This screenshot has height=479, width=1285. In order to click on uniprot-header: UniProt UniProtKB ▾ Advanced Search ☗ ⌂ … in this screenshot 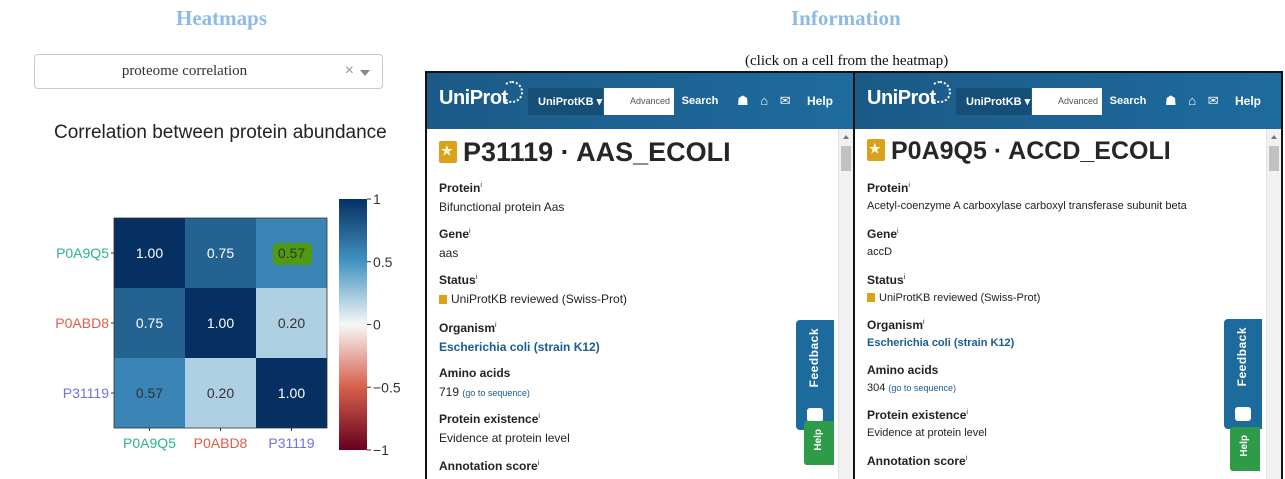, I will do `click(640, 101)`.